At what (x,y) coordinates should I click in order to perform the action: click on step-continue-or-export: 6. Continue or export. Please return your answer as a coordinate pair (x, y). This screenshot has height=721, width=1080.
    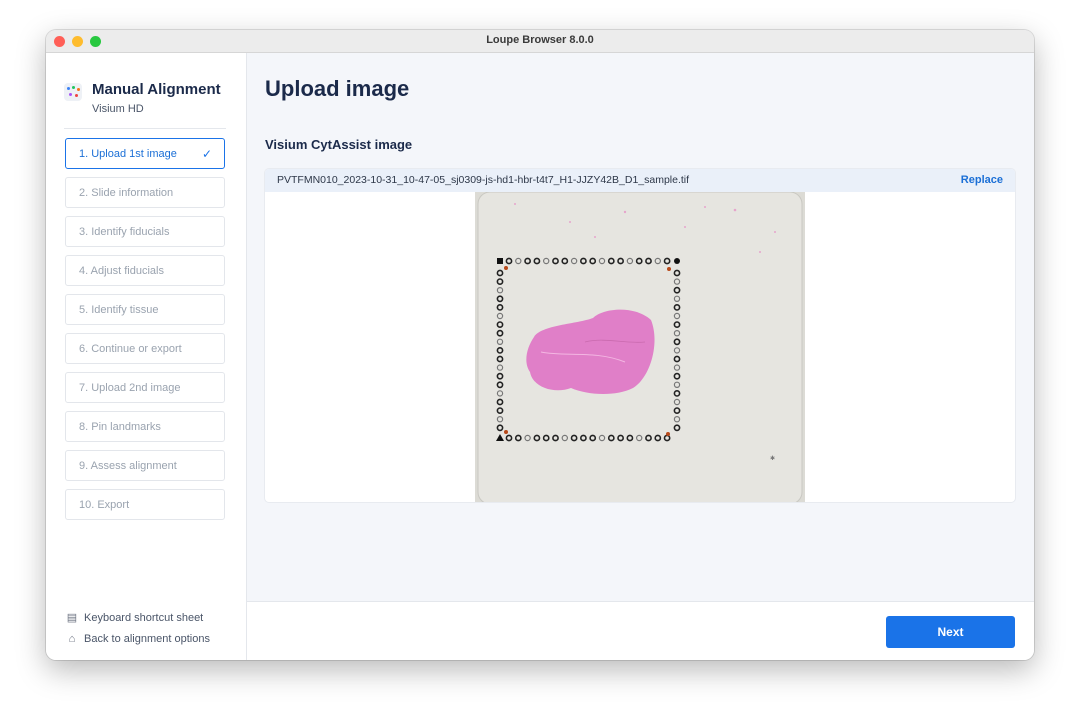
    Looking at the image, I should click on (145, 348).